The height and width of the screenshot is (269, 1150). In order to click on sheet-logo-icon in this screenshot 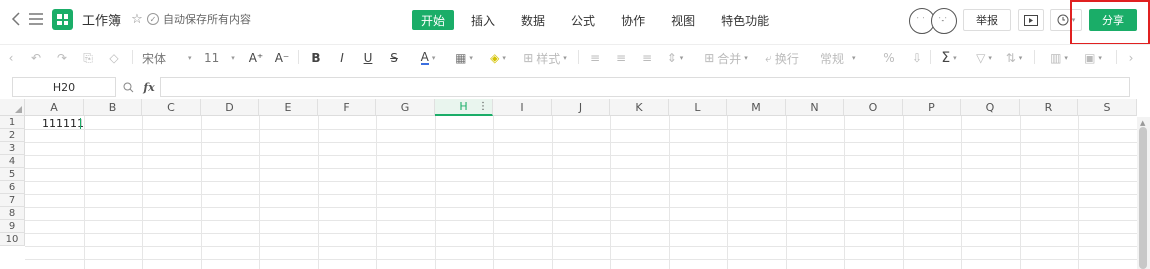, I will do `click(62, 19)`.